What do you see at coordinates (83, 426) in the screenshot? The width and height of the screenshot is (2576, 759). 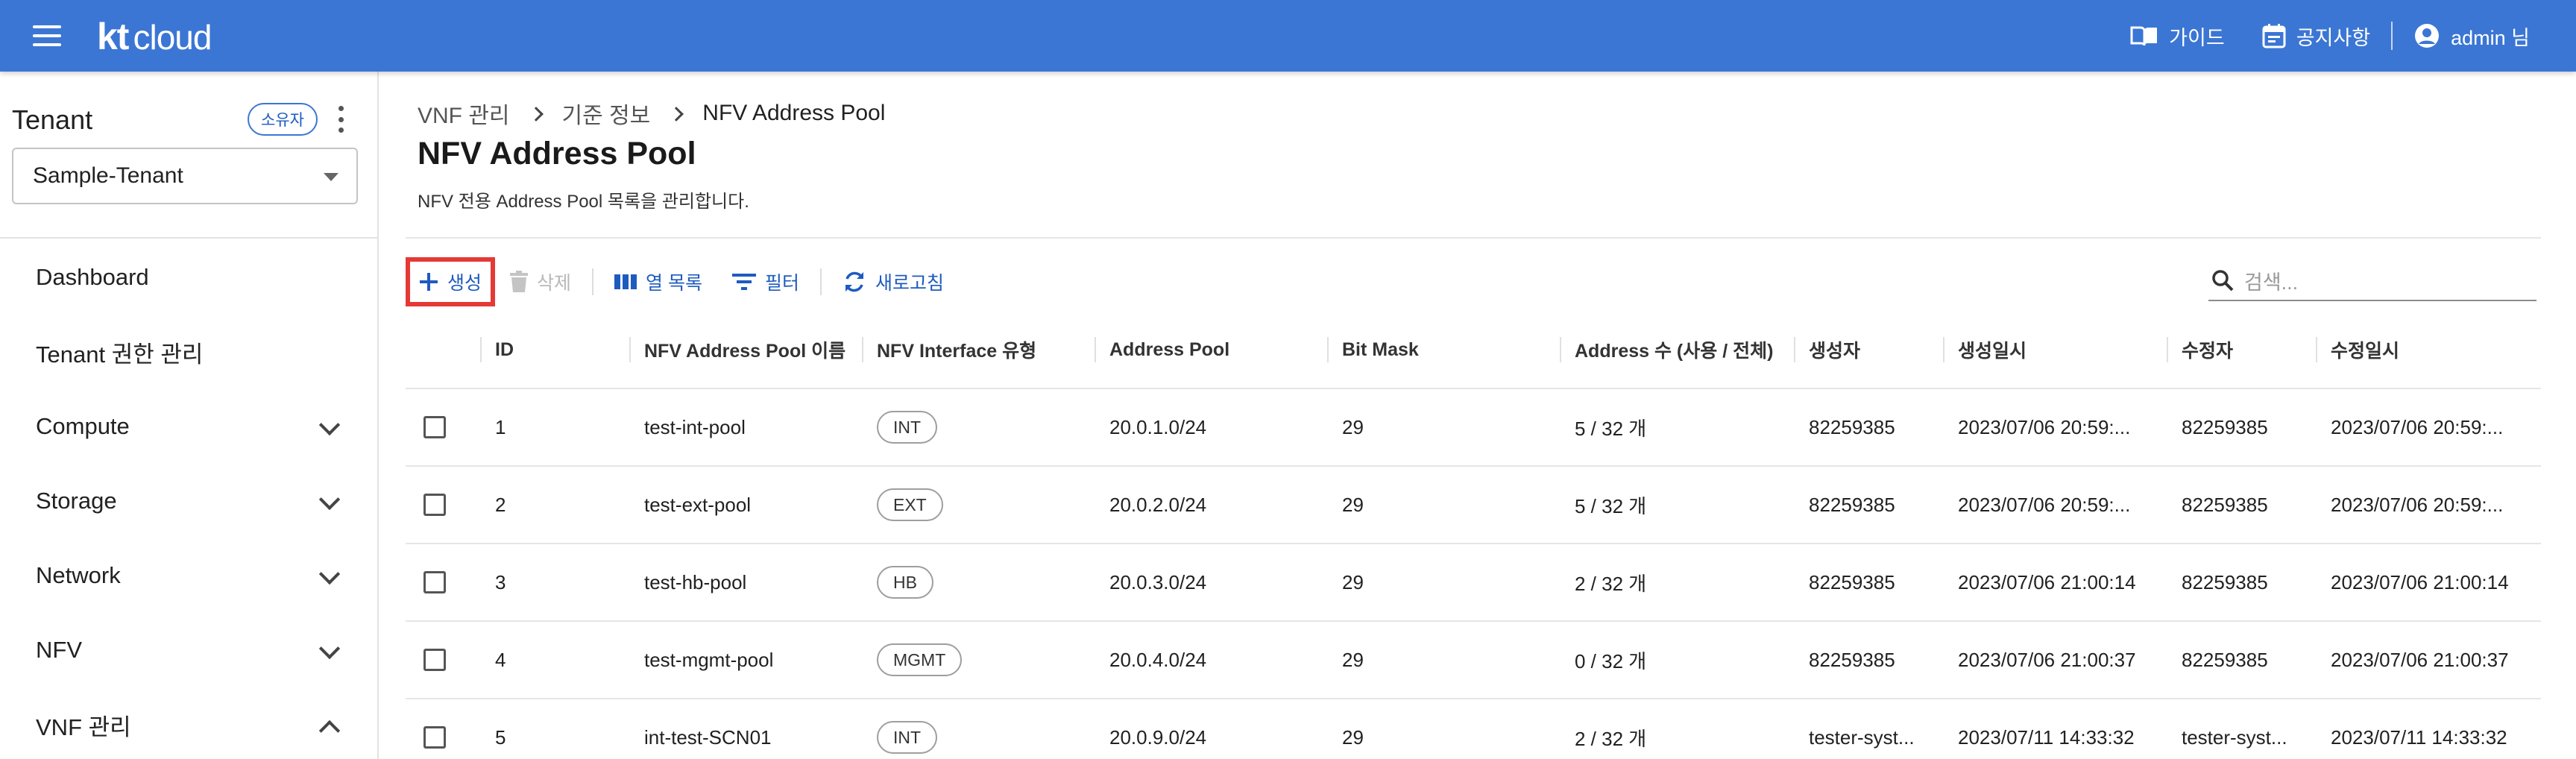 I see `sidebar-item-label: Compute` at bounding box center [83, 426].